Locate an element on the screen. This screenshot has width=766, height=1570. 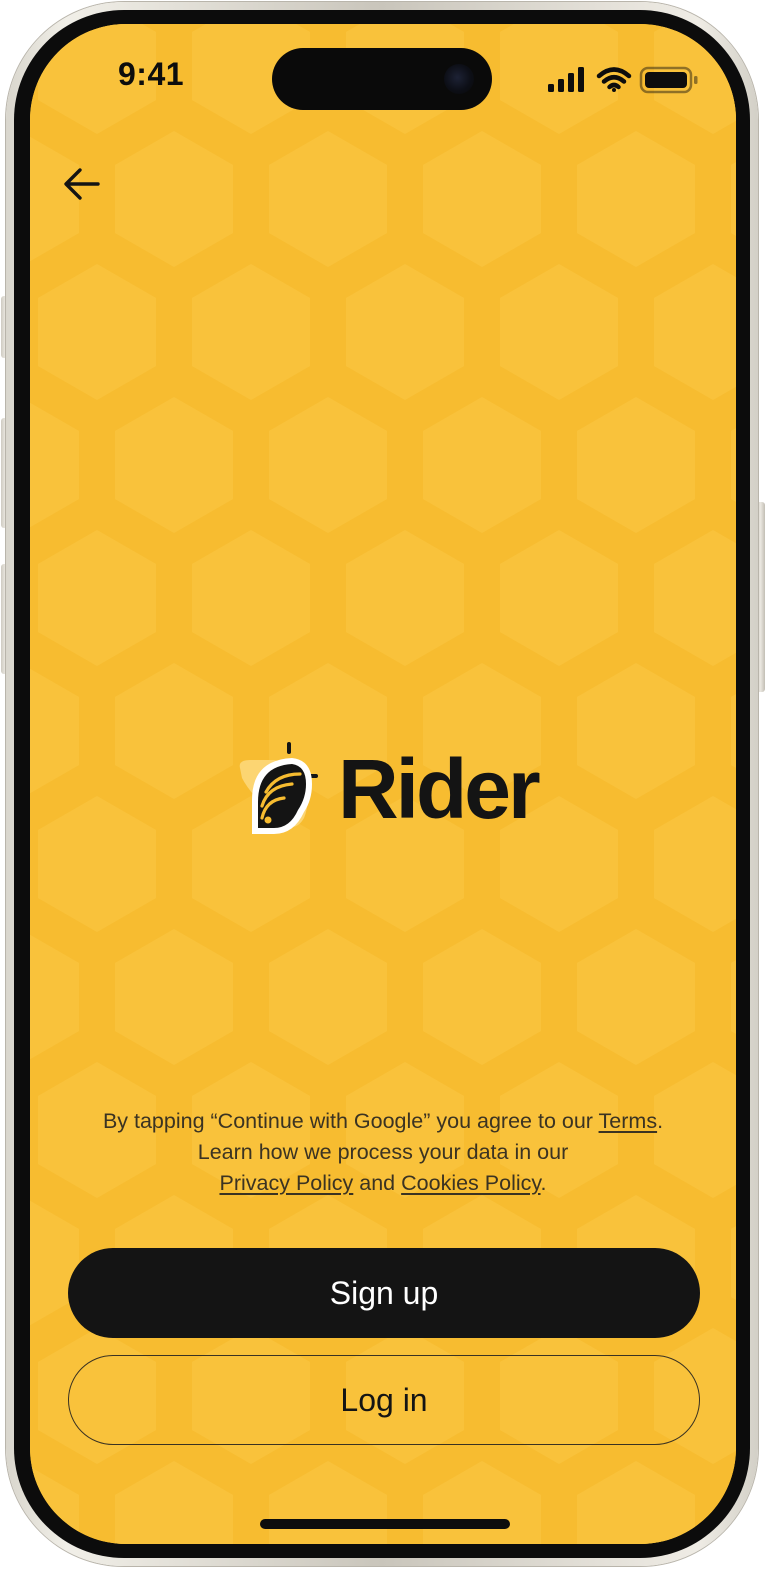
brand-name: Rider is located at coordinates (439, 789).